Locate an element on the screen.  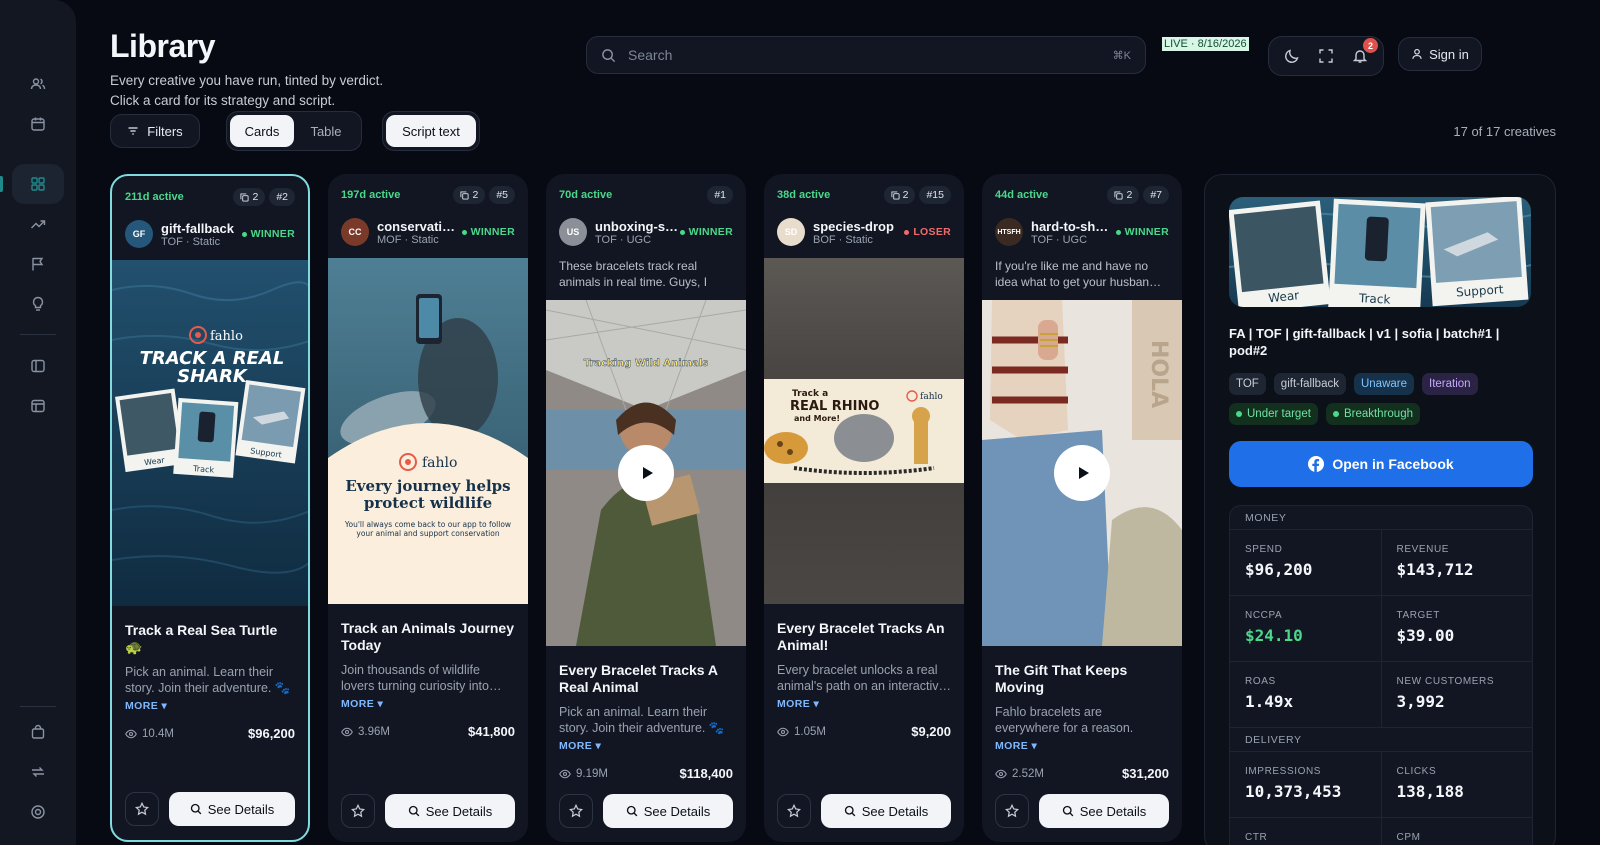
sidebar-divider is located at coordinates (38, 334).